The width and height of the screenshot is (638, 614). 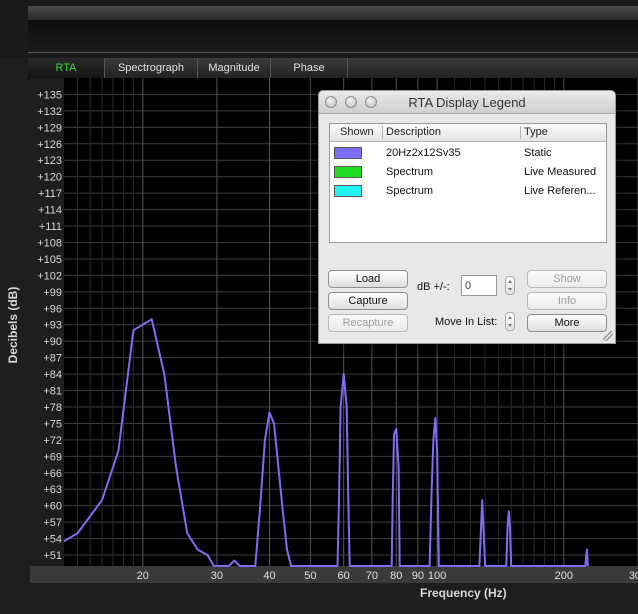 What do you see at coordinates (372, 576) in the screenshot?
I see `x-tick-label: 70` at bounding box center [372, 576].